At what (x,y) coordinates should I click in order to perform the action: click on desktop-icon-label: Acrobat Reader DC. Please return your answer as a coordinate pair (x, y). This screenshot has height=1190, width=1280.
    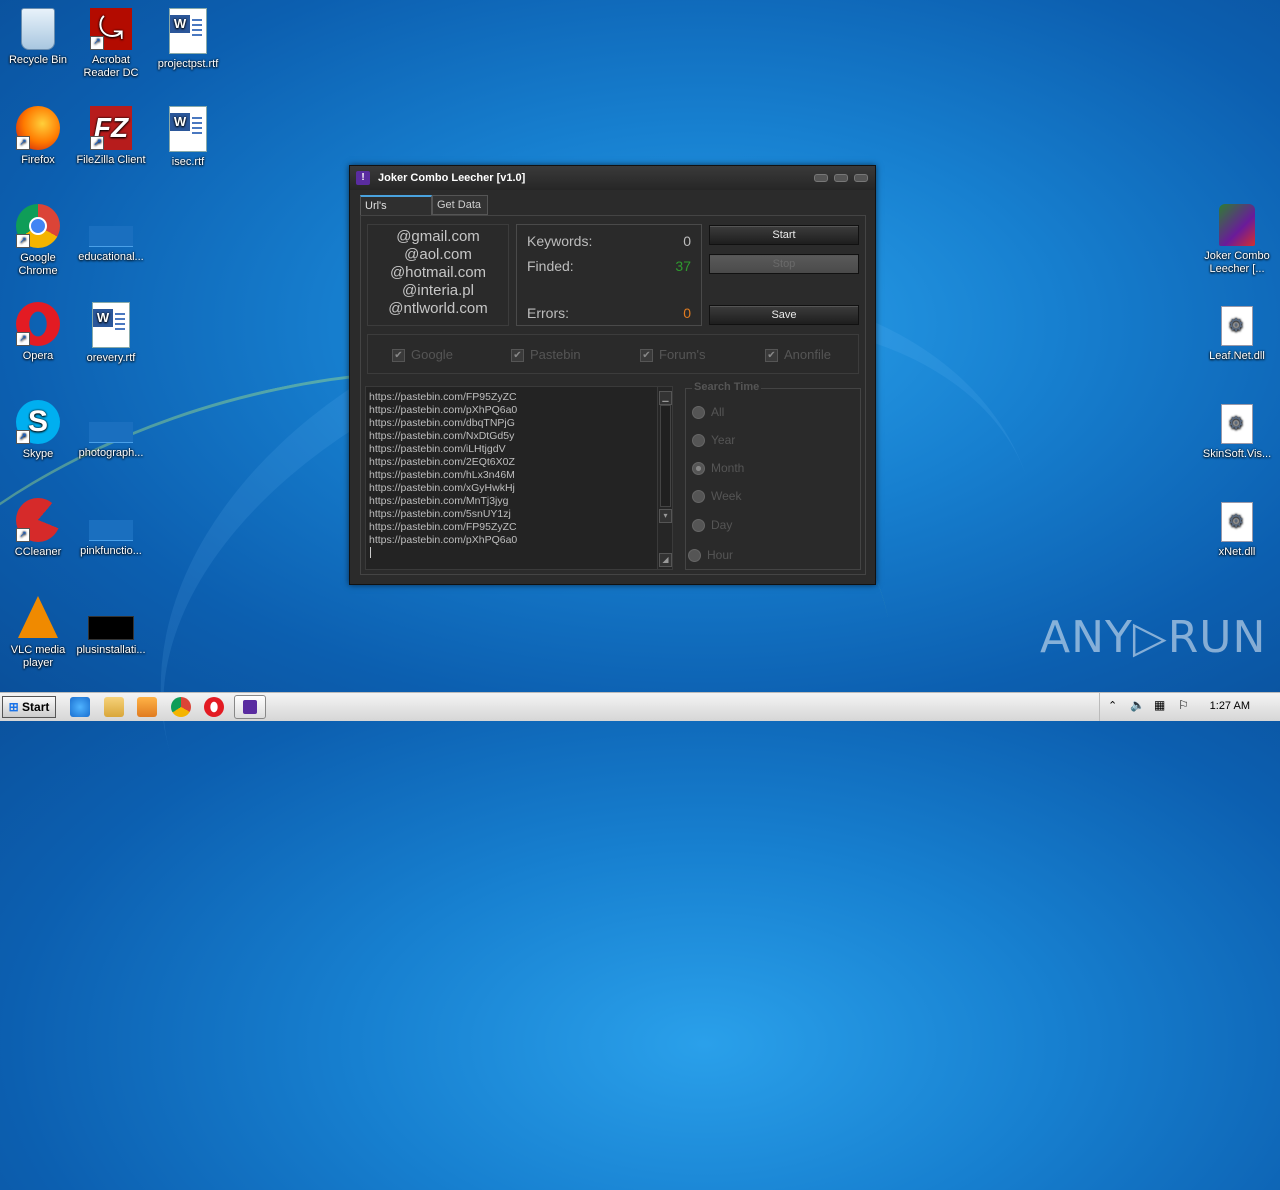
    Looking at the image, I should click on (111, 66).